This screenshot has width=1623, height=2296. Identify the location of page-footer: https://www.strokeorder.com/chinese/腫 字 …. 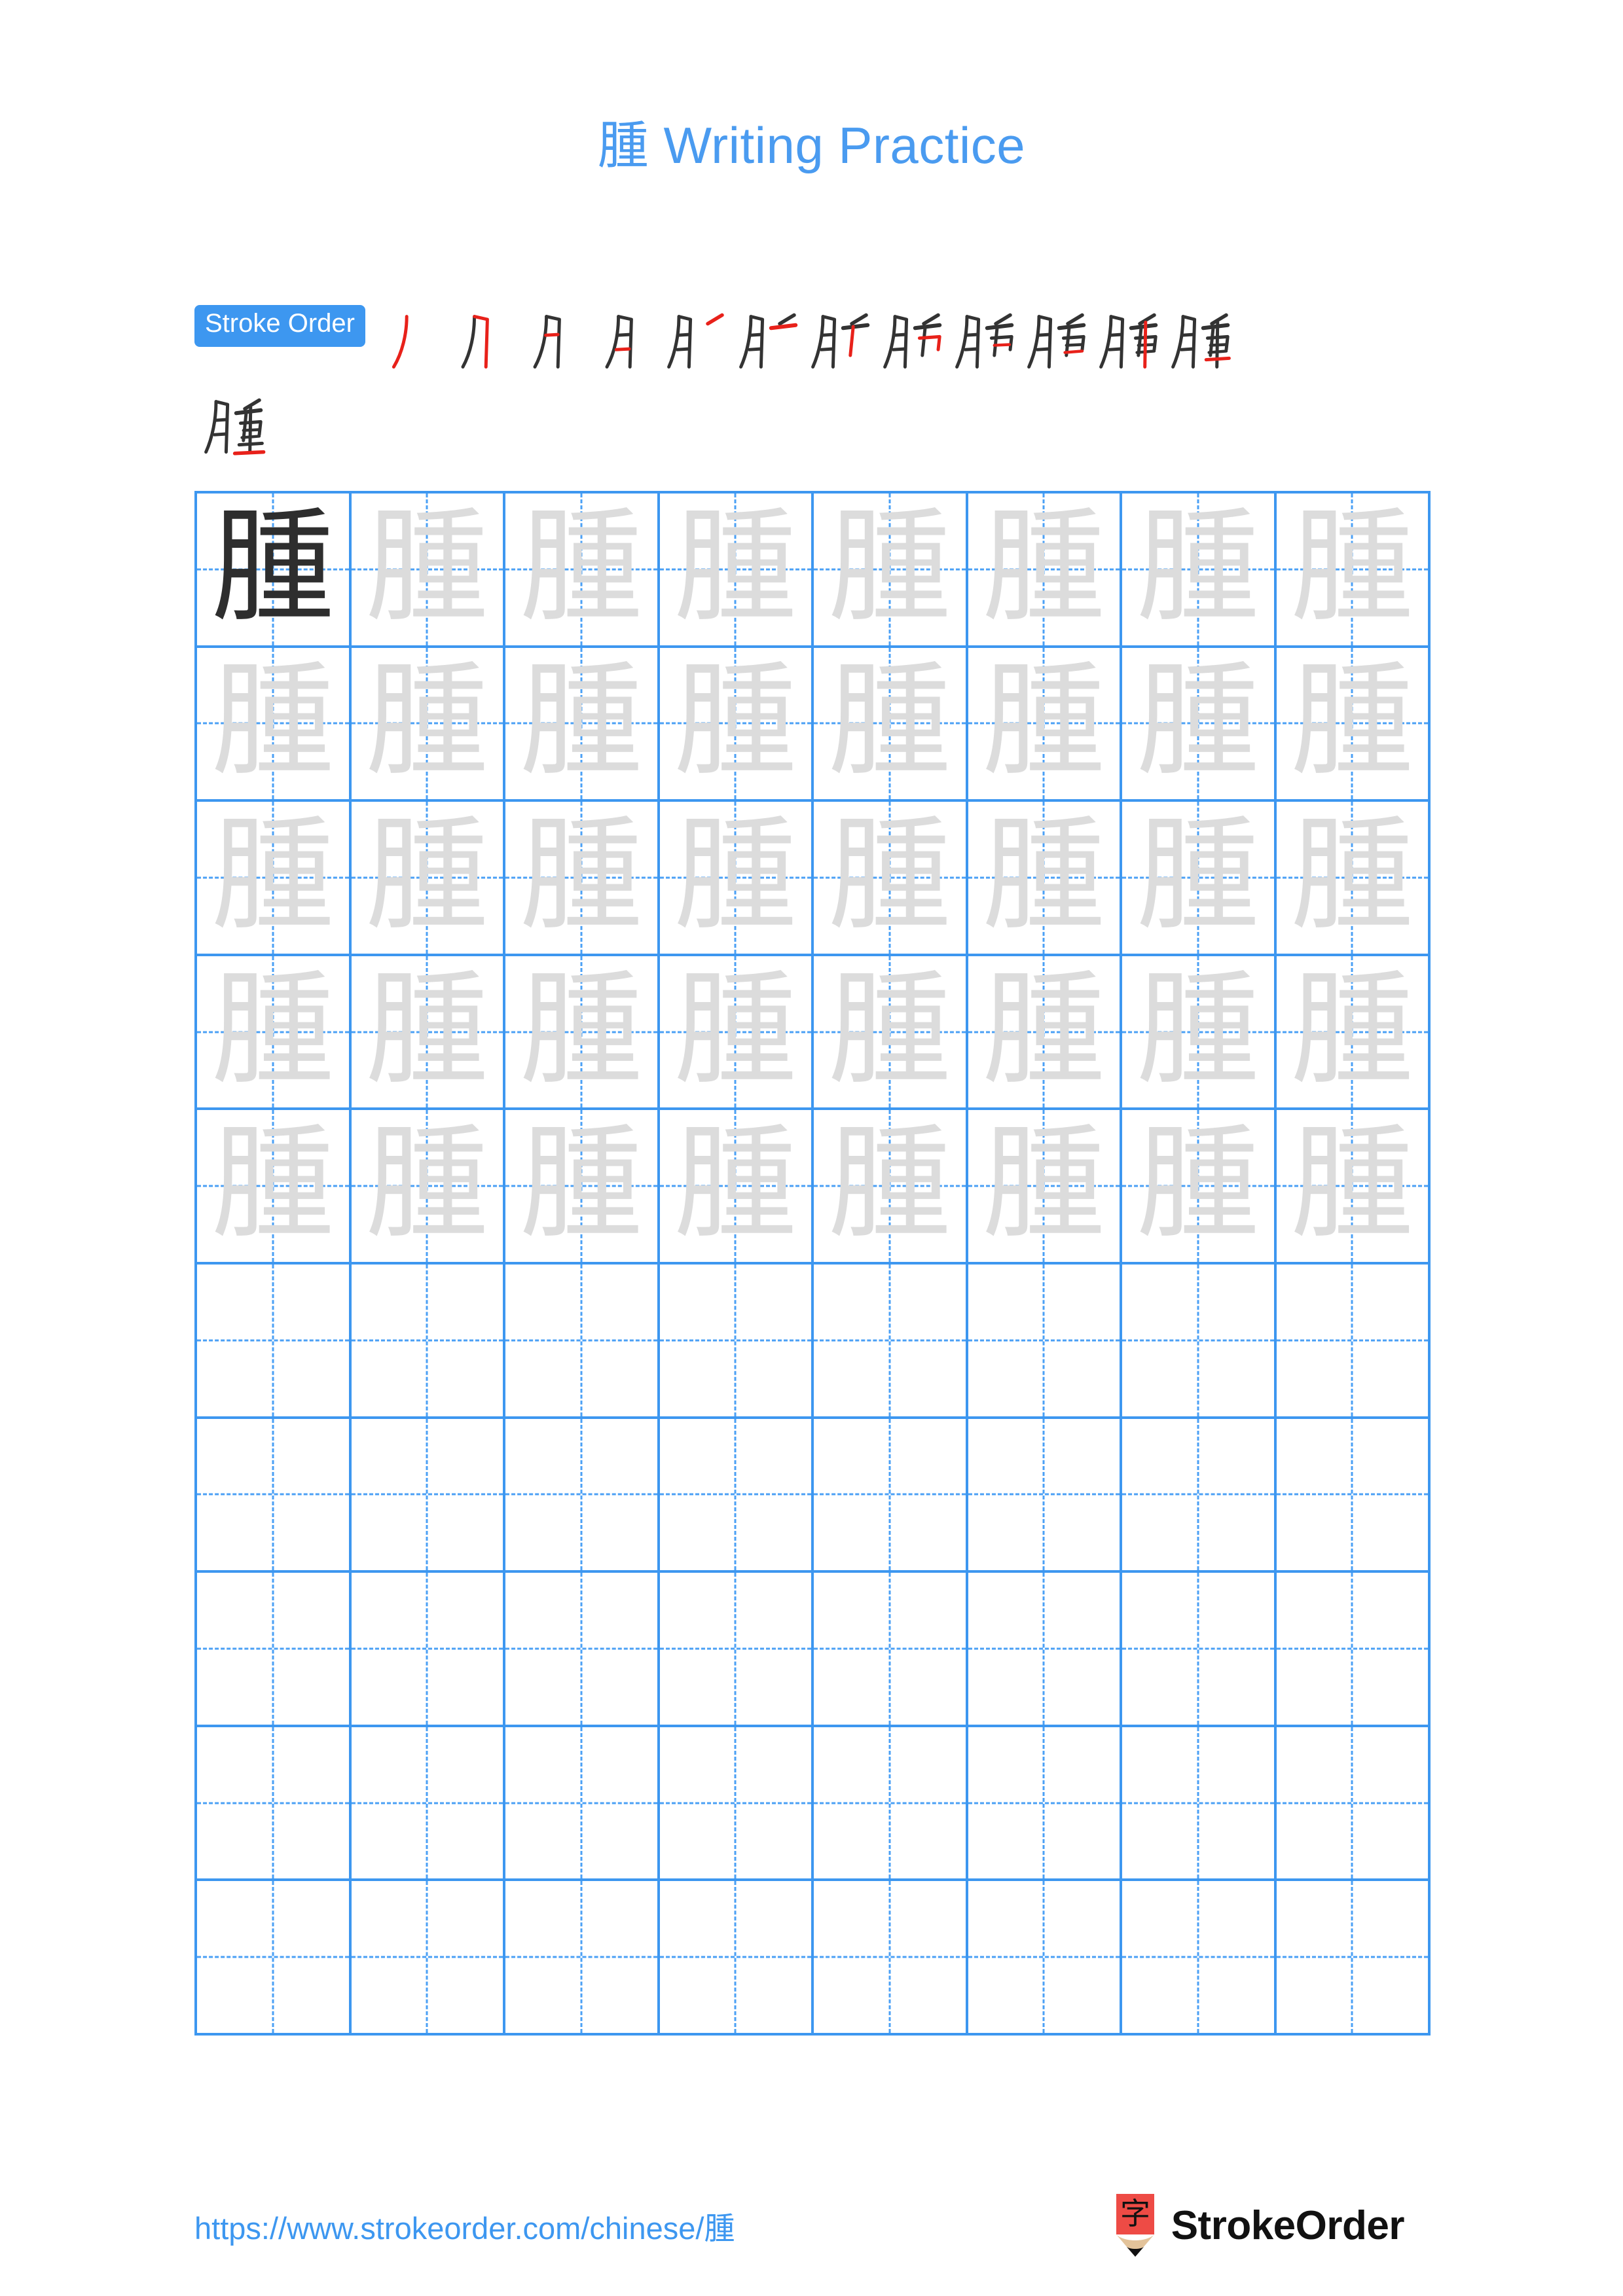
(812, 2225).